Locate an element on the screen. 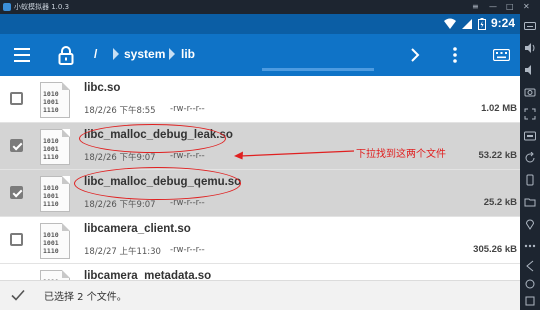 This screenshot has width=540, height=310. file-name: libc_malloc_debug_qemu.so is located at coordinates (163, 182).